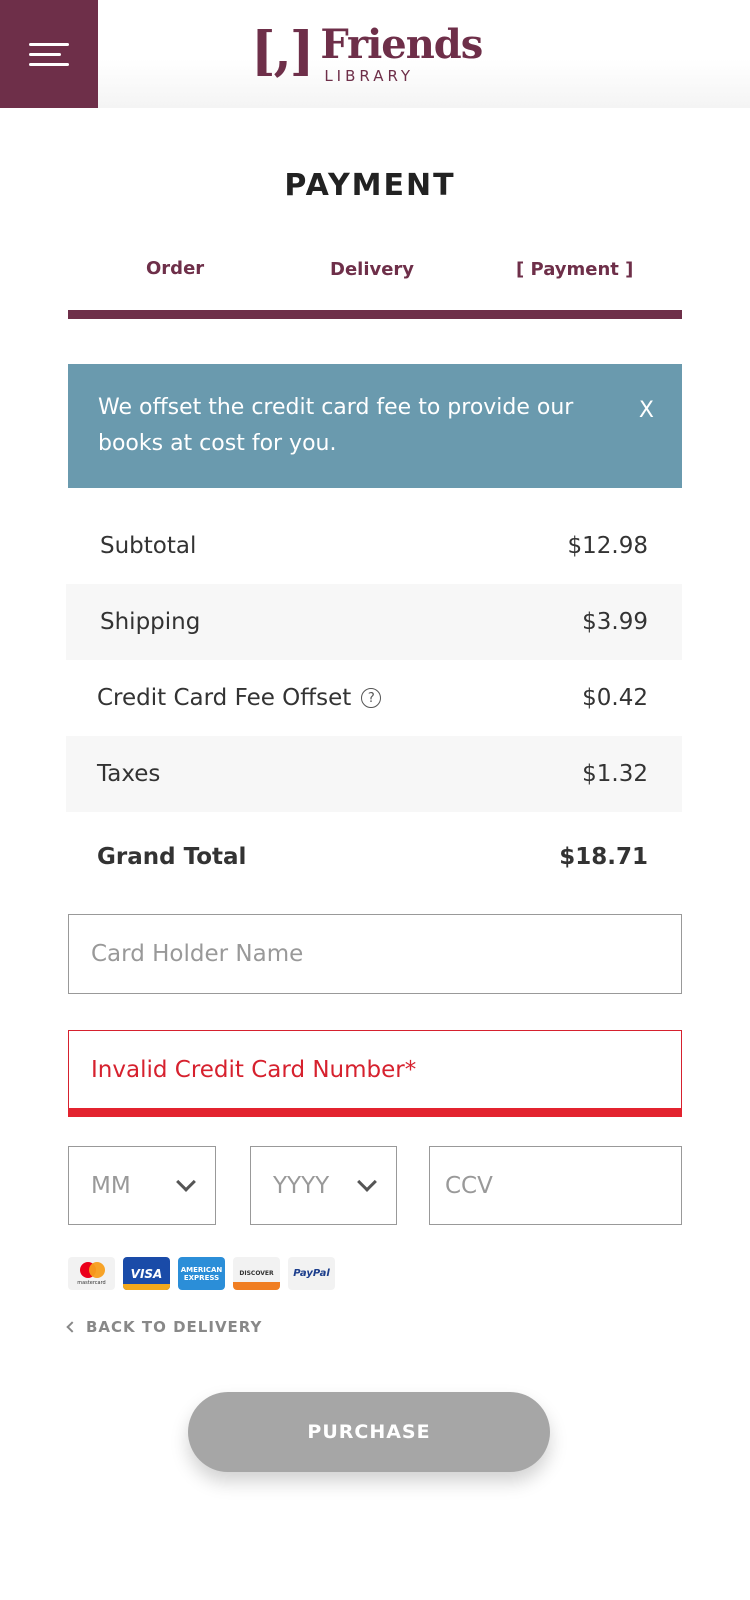 The height and width of the screenshot is (1600, 750). What do you see at coordinates (375, 1073) in the screenshot?
I see `card-number-input: Invalid Credit Card Number*` at bounding box center [375, 1073].